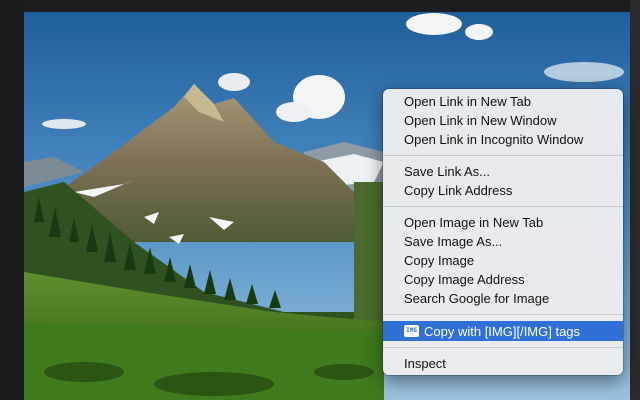 Image resolution: width=640 pixels, height=400 pixels. I want to click on menu-item-open-link-new-tab: Open Link in New Tab, so click(503, 101).